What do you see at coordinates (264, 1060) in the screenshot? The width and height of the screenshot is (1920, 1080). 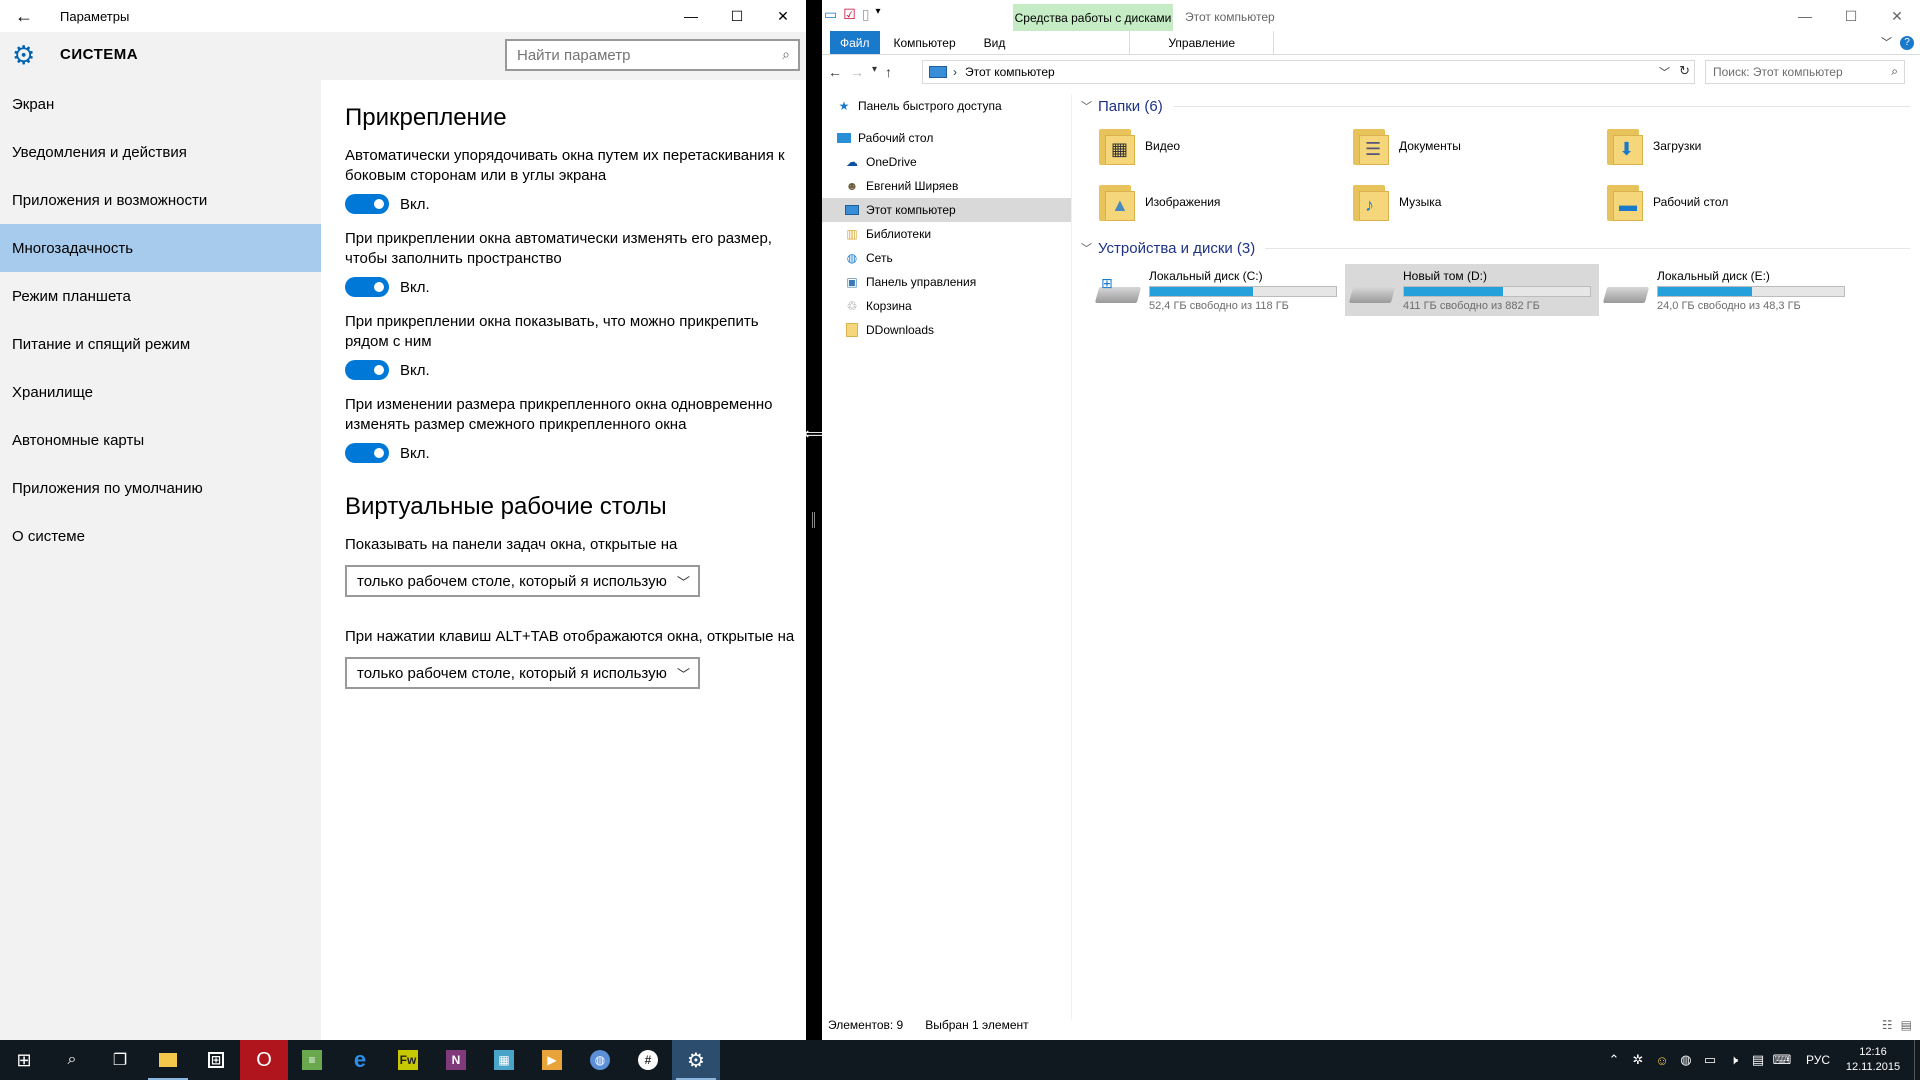 I see `taskbar-app-opera: O` at bounding box center [264, 1060].